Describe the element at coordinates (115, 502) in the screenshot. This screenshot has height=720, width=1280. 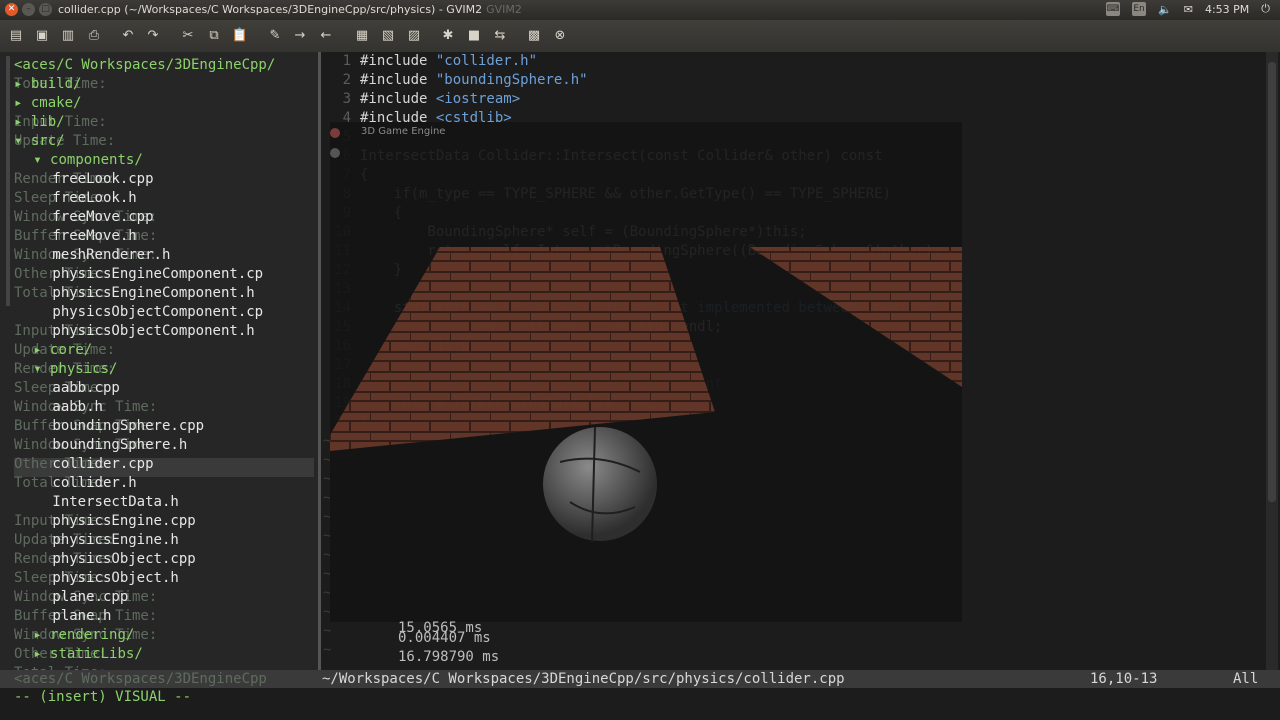
I see `tree-file: IntersectData.h` at that location.